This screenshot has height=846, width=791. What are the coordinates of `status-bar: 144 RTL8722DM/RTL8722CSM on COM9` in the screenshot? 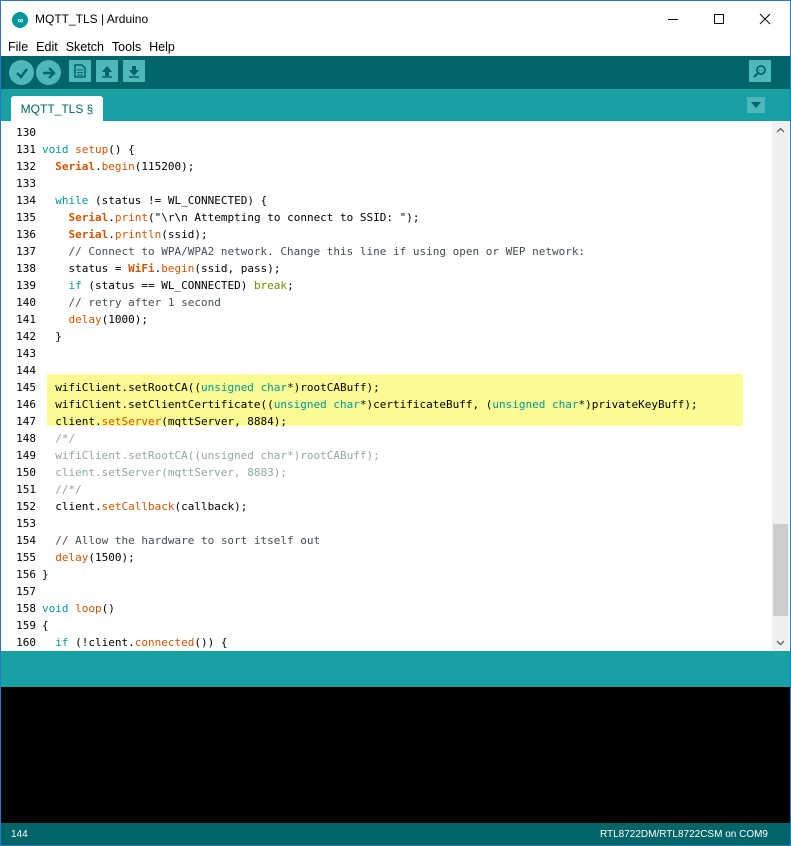 It's located at (395, 834).